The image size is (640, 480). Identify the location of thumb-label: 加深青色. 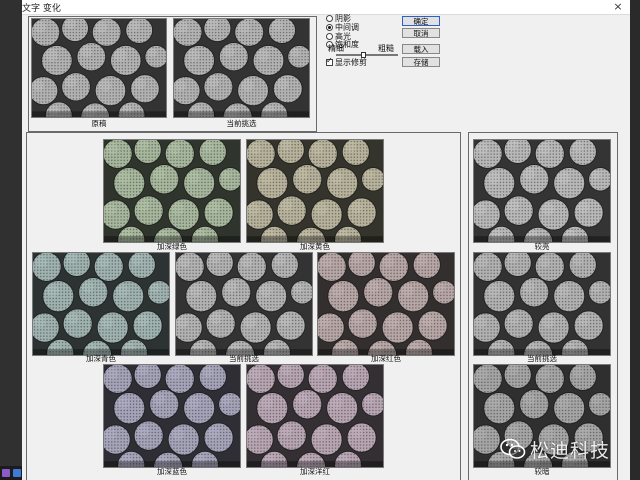
(101, 358).